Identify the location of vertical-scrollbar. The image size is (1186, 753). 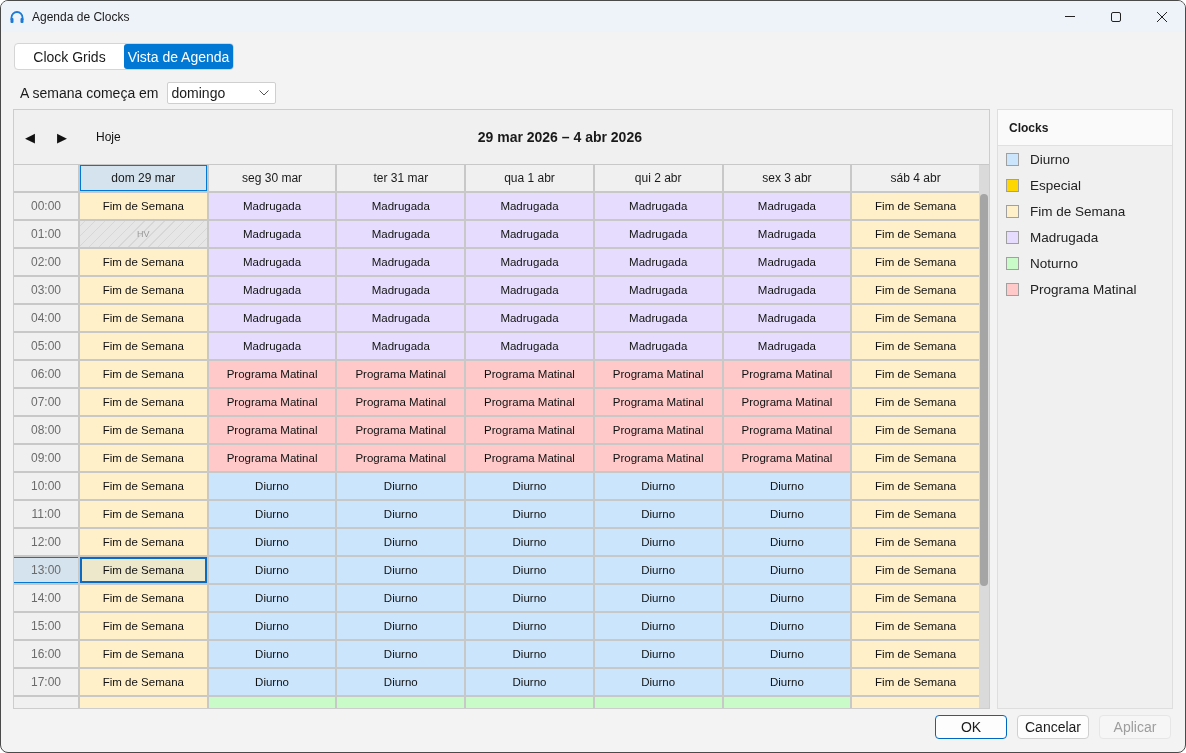
(984, 436).